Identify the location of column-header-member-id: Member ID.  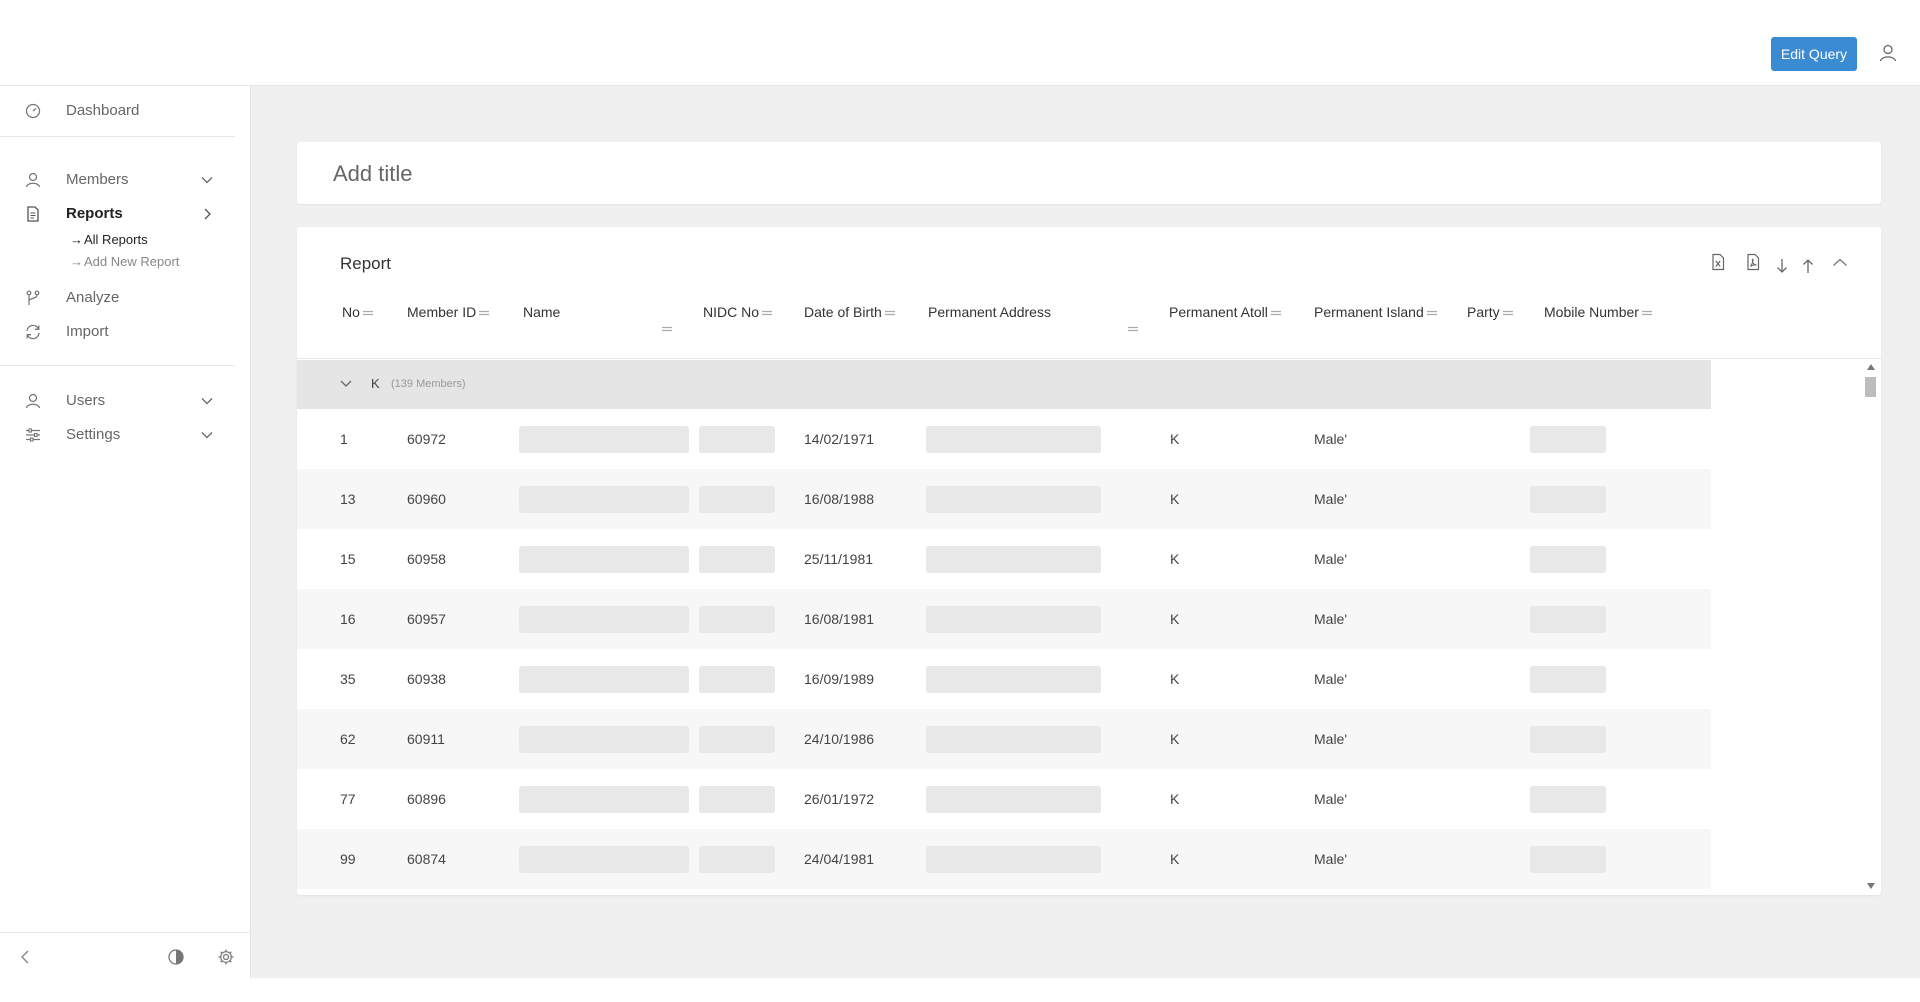
(448, 312).